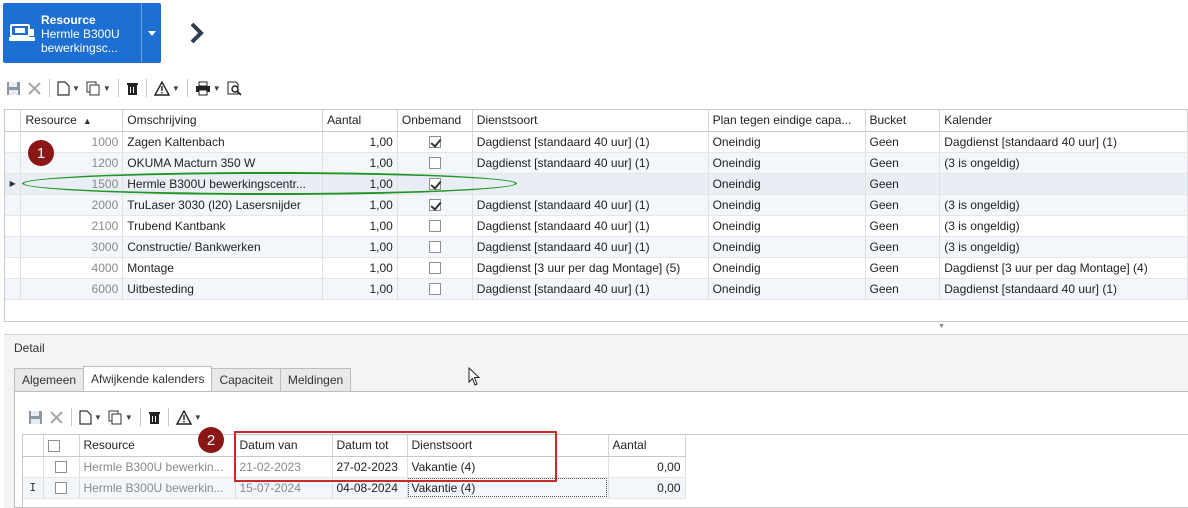 The image size is (1188, 508). I want to click on cell-kalender: Dagdienst [standaard 40 uur] (1), so click(1063, 289).